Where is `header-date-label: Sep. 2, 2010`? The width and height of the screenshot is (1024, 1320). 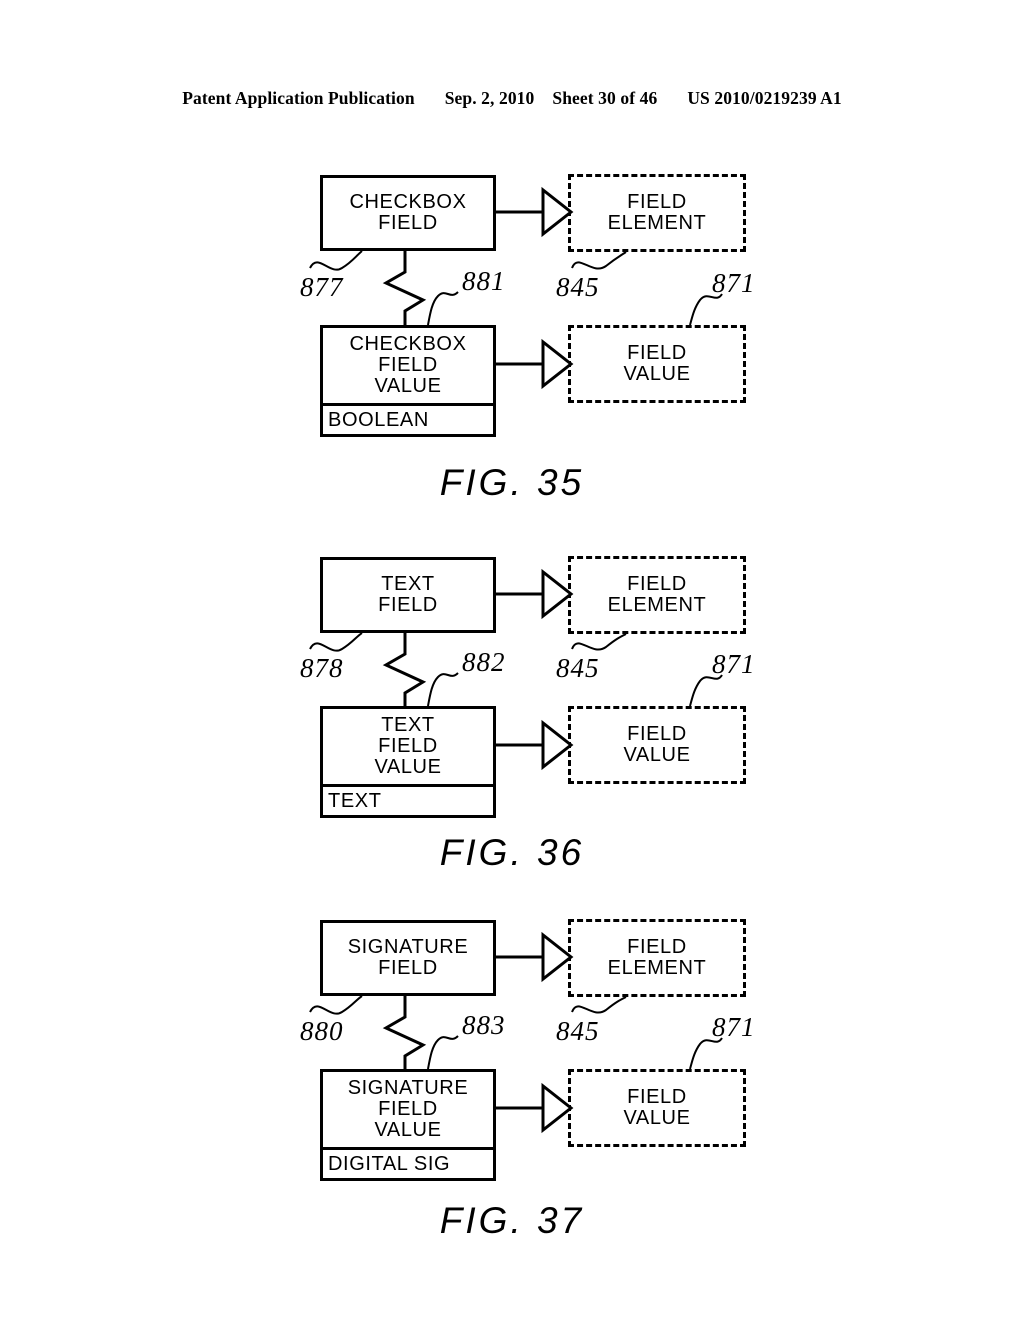
header-date-label: Sep. 2, 2010 is located at coordinates (489, 98).